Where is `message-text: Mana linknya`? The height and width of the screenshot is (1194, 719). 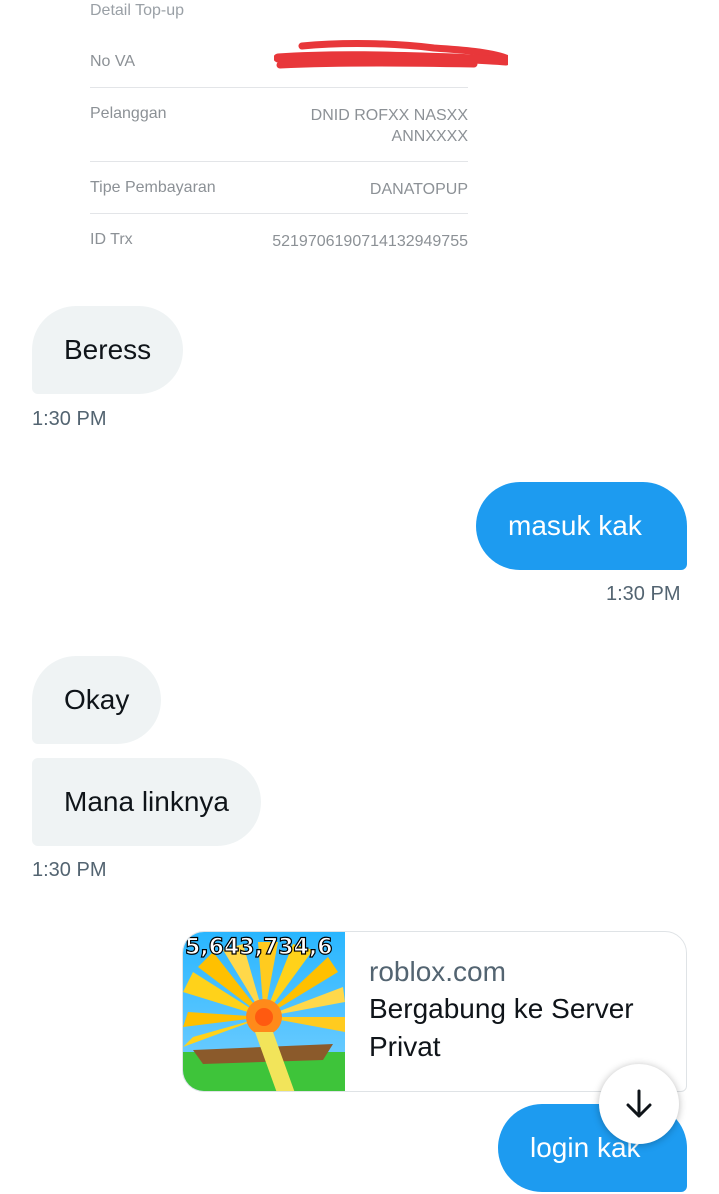
message-text: Mana linknya is located at coordinates (146, 801).